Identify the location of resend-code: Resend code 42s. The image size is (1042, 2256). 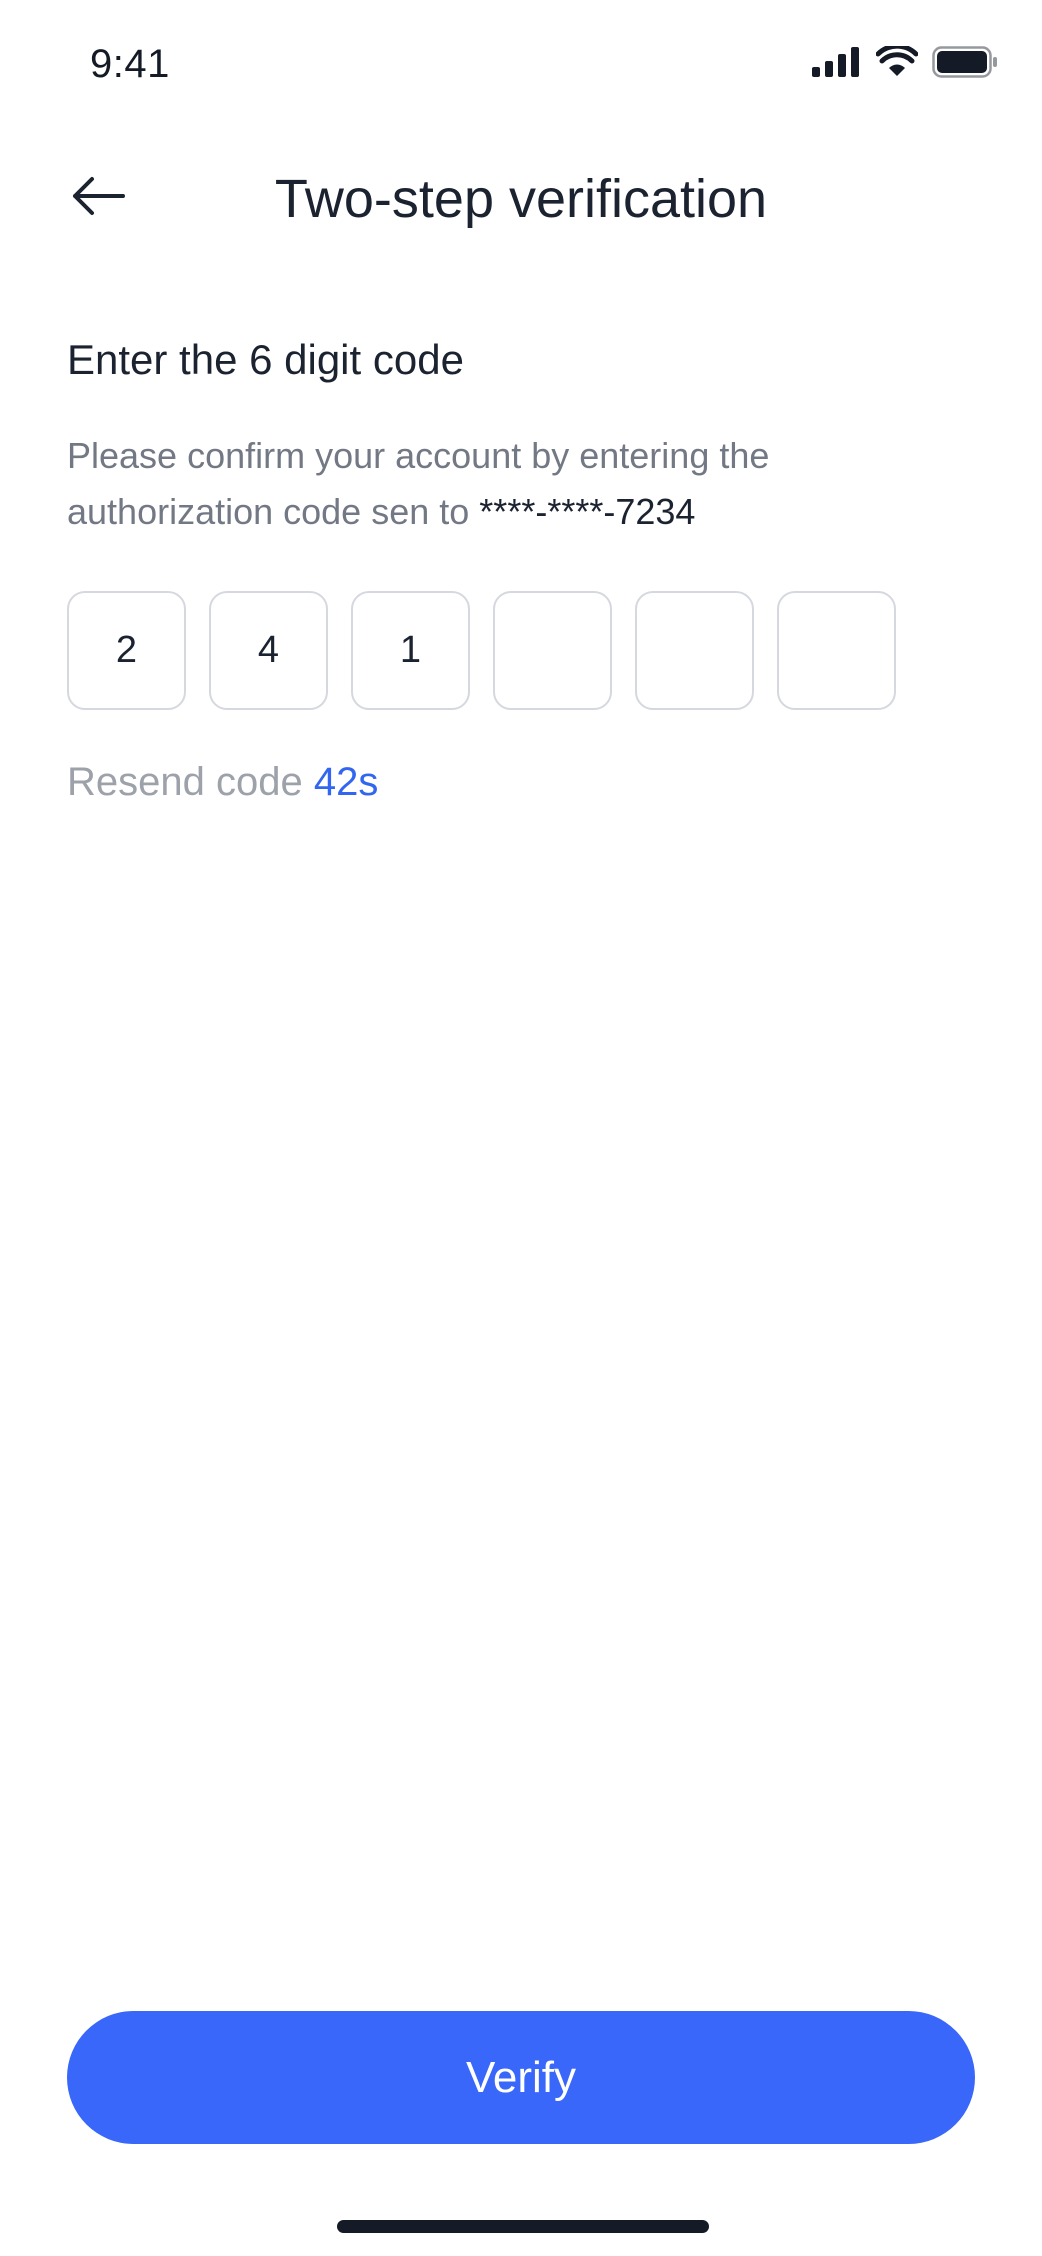
(222, 782).